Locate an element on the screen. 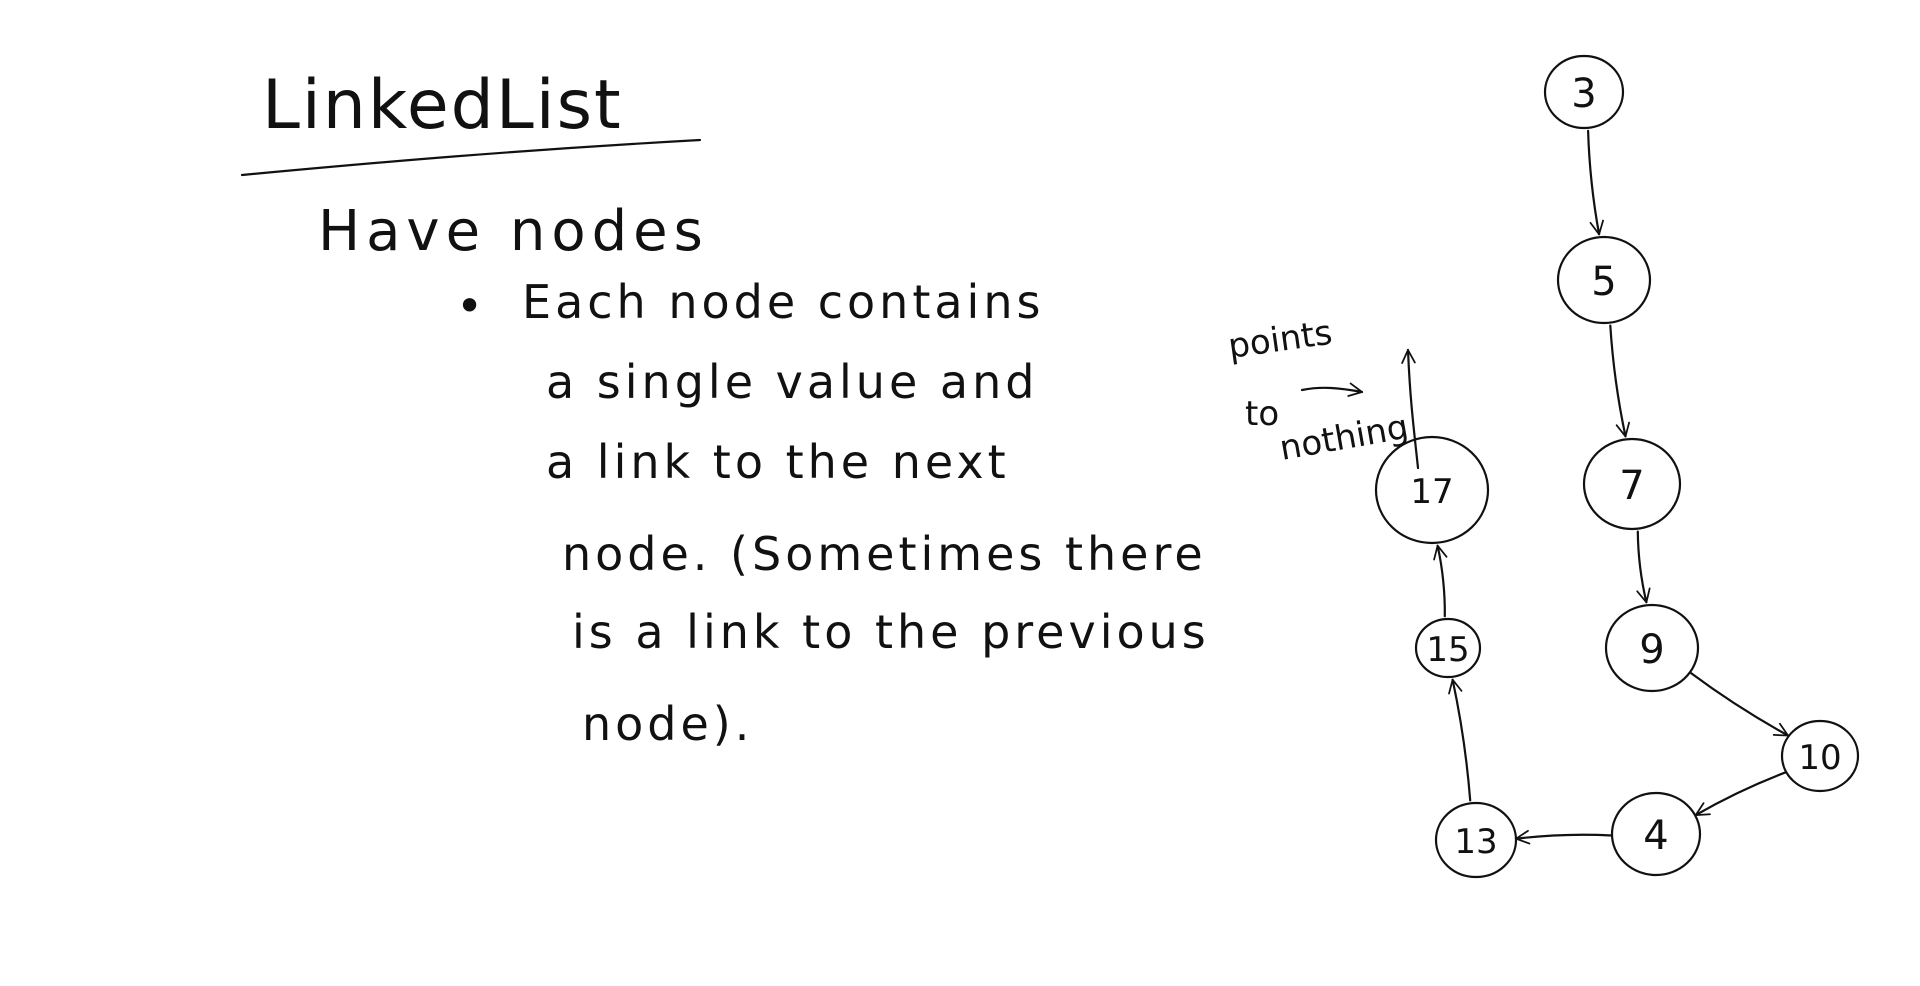  notes-heading: Have nodes is located at coordinates (513, 231).